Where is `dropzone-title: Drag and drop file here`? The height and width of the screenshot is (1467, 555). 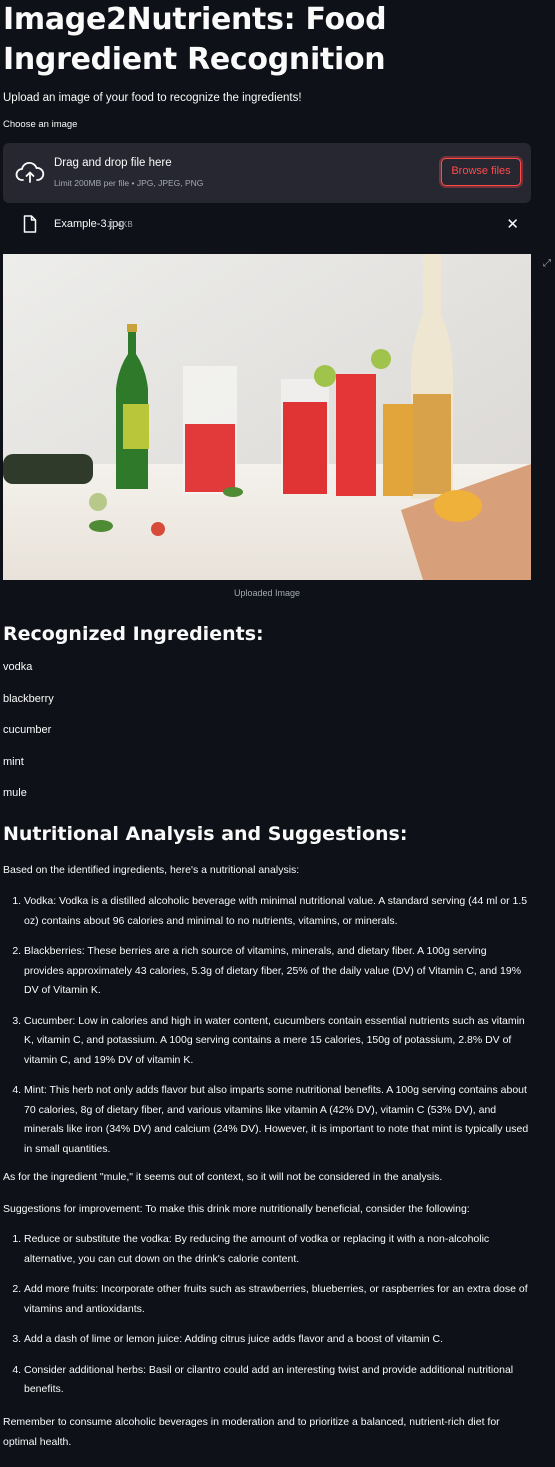 dropzone-title: Drag and drop file here is located at coordinates (113, 163).